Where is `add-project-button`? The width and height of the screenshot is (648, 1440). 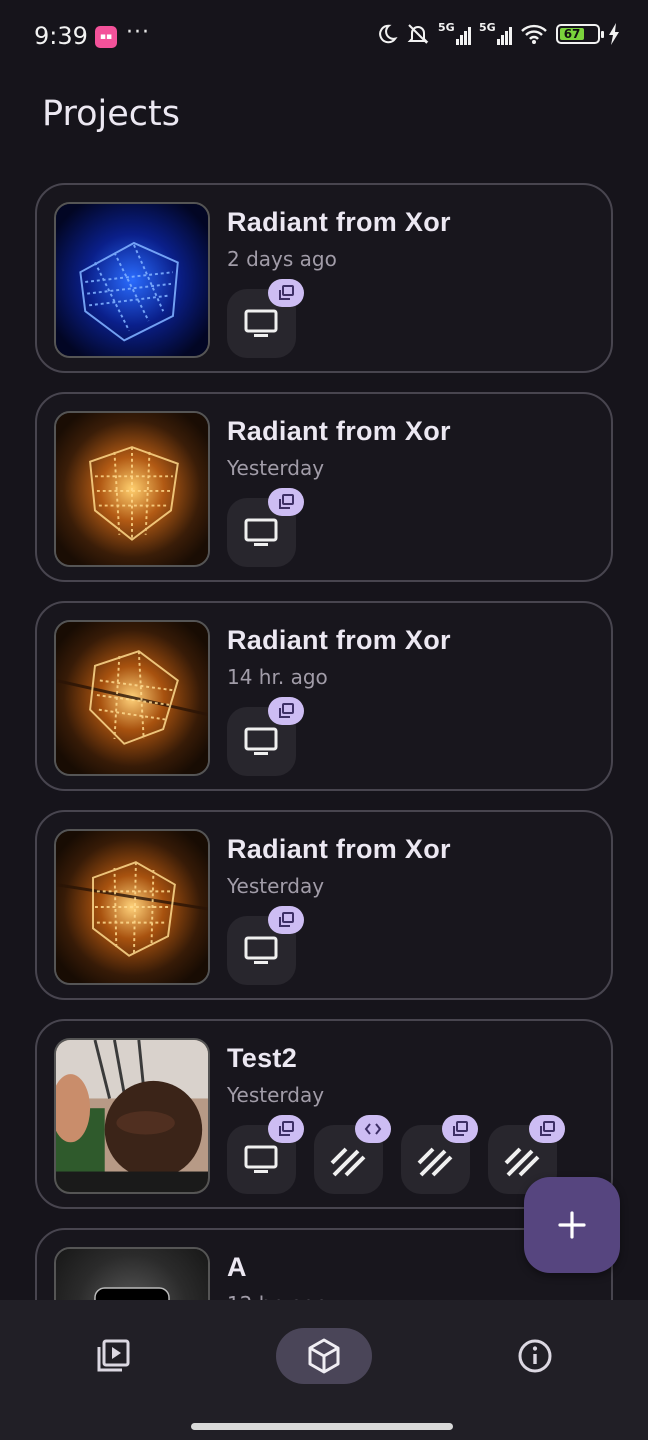
add-project-button is located at coordinates (572, 1225).